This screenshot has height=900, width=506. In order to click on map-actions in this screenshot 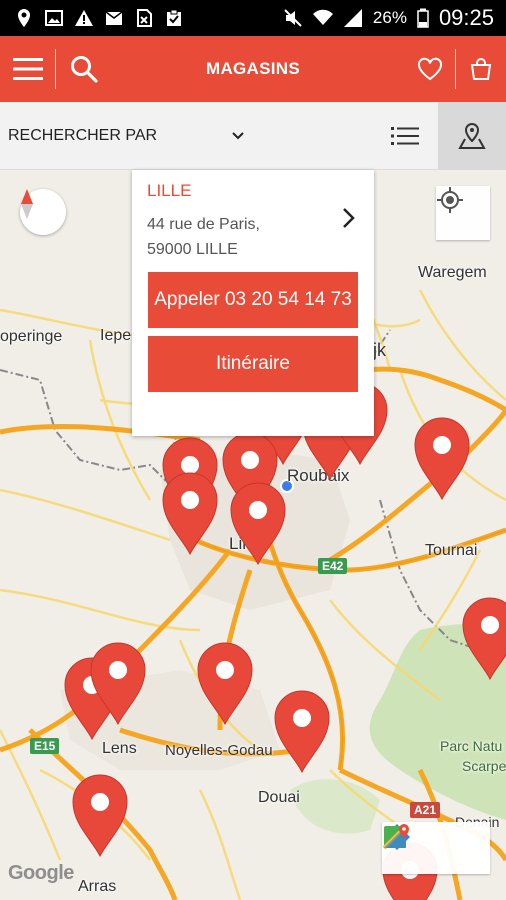, I will do `click(436, 848)`.